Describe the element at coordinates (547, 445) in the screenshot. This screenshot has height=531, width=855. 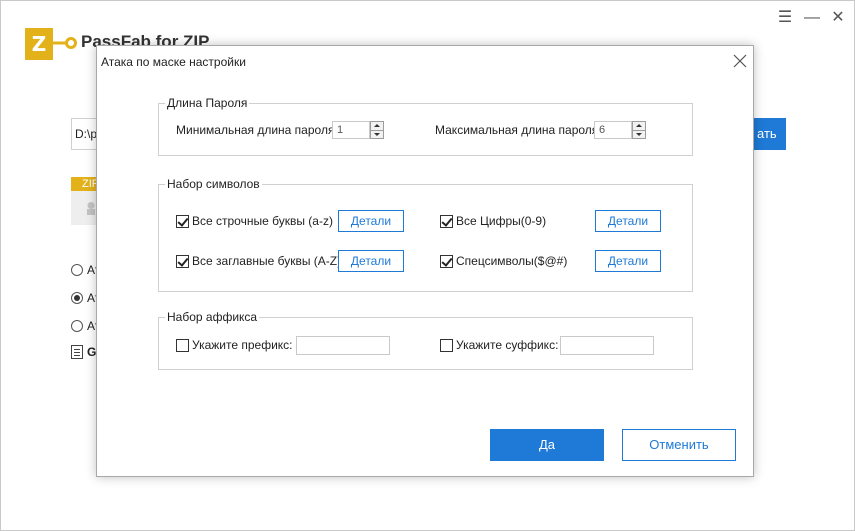
I see `ok-button: Да` at that location.